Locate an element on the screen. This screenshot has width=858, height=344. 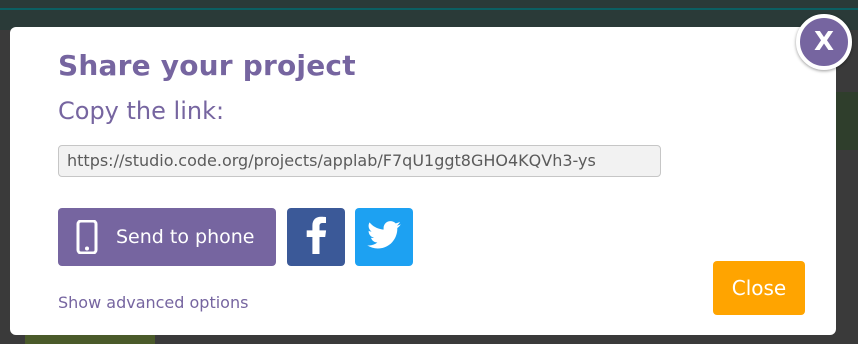
background-toolbar is located at coordinates (429, 15).